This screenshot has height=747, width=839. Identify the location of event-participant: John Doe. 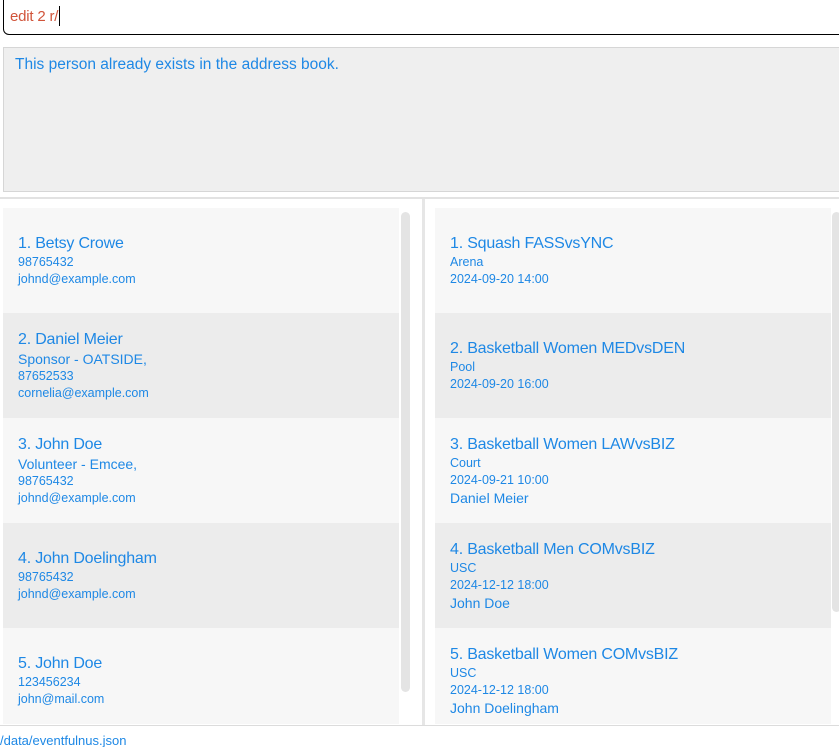
(480, 602).